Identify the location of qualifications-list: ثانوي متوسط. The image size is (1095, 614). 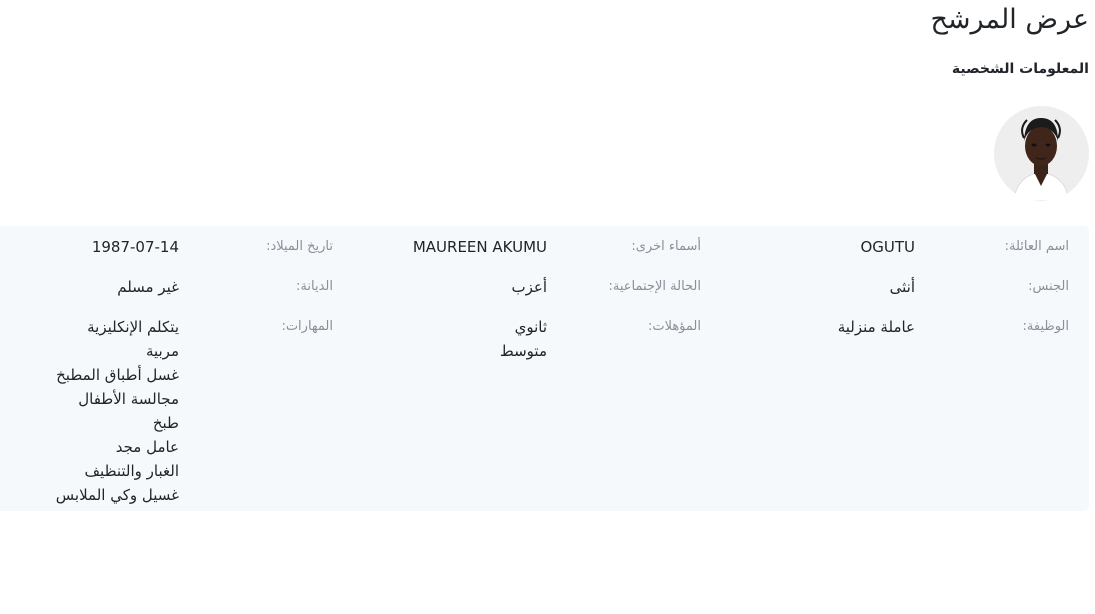
(523, 339).